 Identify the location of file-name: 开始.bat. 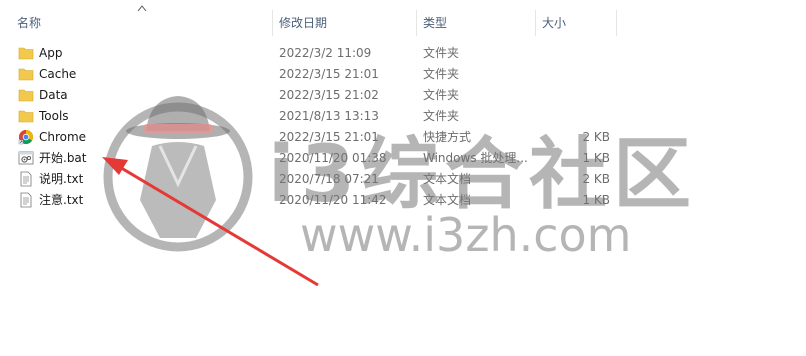
(63, 158).